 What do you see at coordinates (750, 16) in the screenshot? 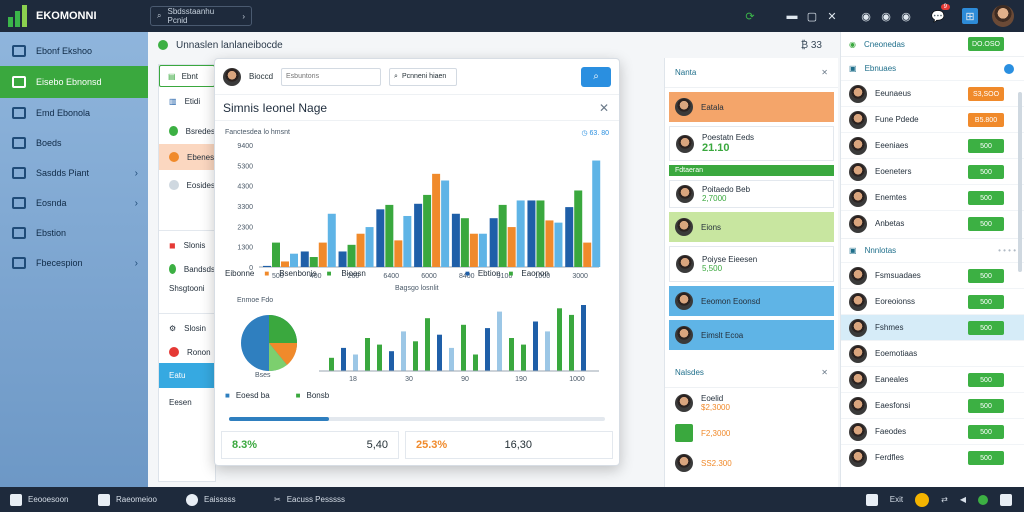
I see `sync-icon: ⟳` at bounding box center [750, 16].